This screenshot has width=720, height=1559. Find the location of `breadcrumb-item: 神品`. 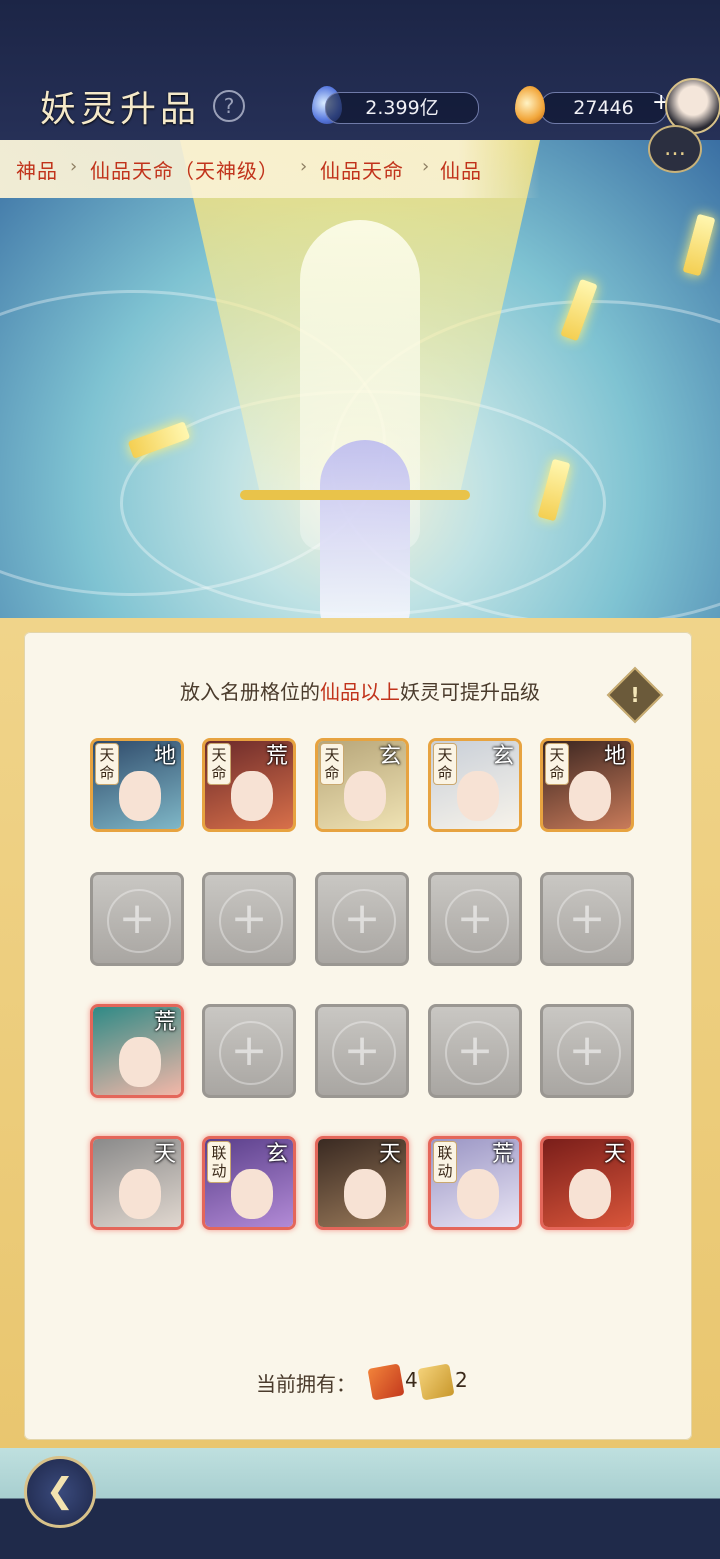

breadcrumb-item: 神品 is located at coordinates (37, 169).